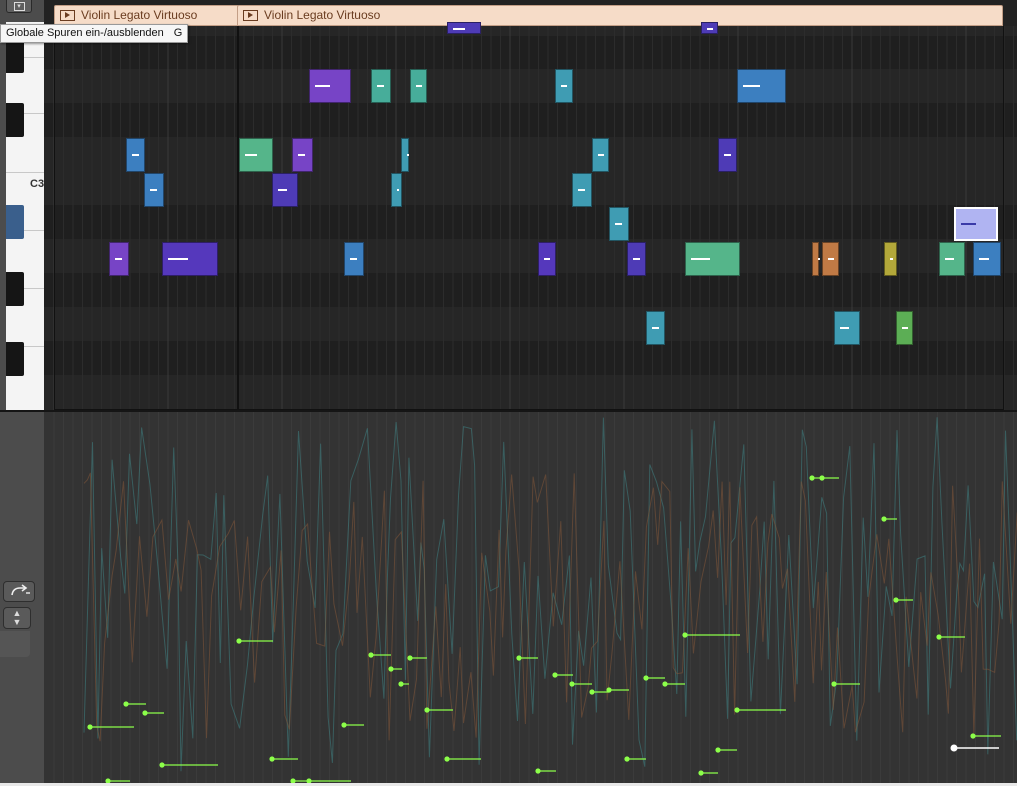  Describe the element at coordinates (954, 748) in the screenshot. I see `selected-automation-point` at that location.